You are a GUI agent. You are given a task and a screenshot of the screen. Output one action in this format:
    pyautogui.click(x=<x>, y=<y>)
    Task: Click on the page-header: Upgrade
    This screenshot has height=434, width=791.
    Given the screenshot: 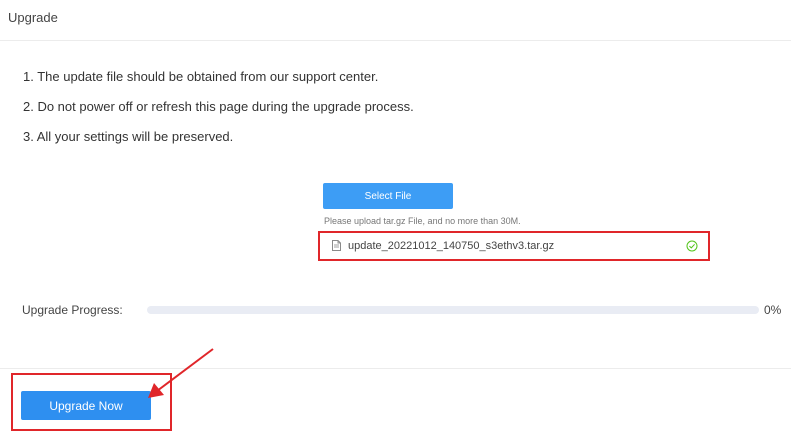 What is the action you would take?
    pyautogui.click(x=395, y=20)
    